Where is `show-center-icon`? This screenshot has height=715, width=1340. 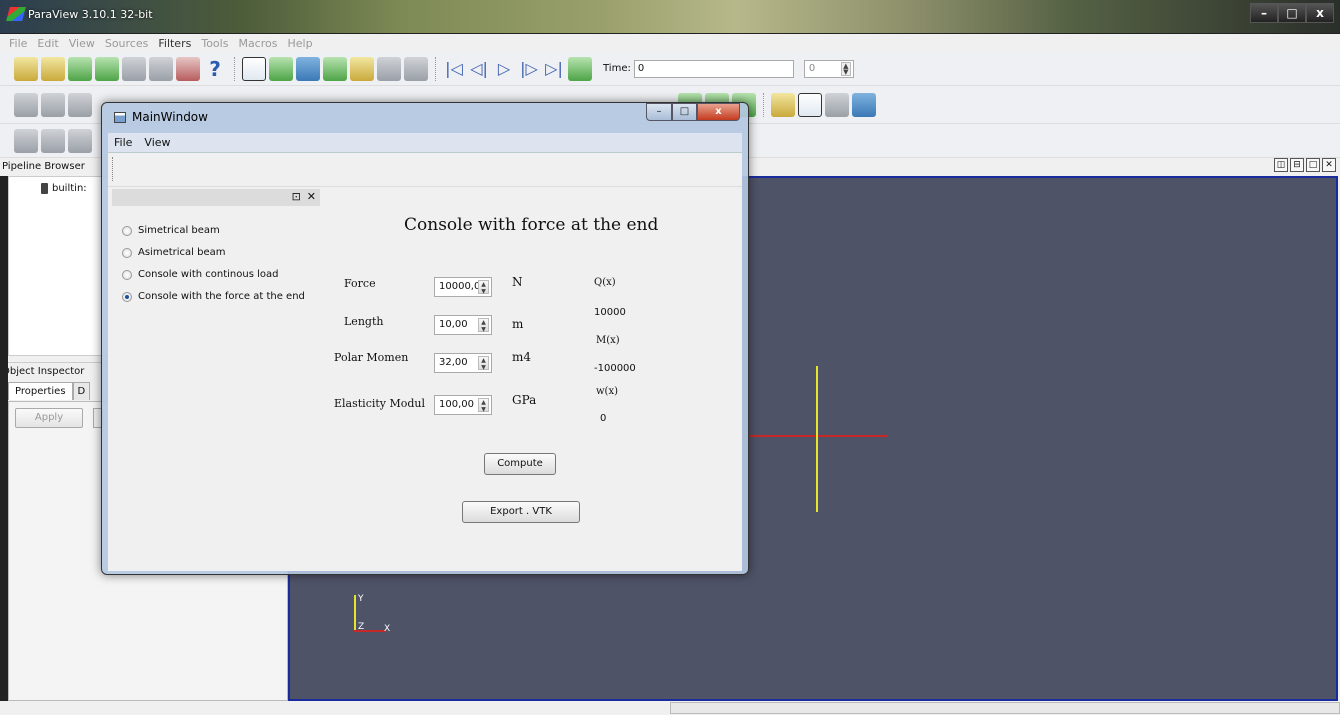
show-center-icon is located at coordinates (810, 104).